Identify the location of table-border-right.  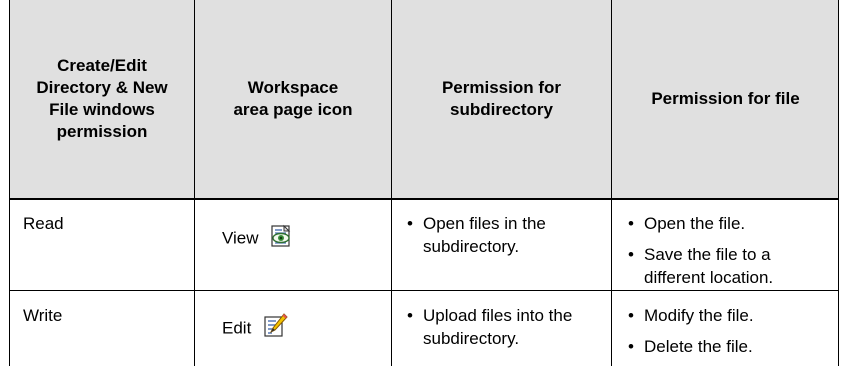
(838, 183).